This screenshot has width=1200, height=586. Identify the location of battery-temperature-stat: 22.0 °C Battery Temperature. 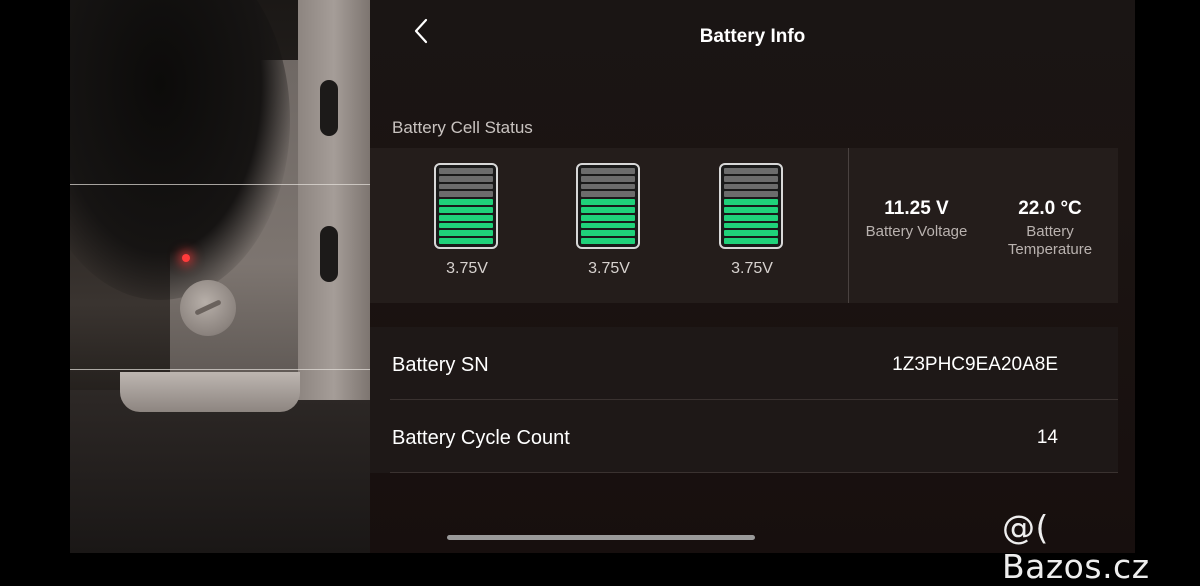
(1050, 228).